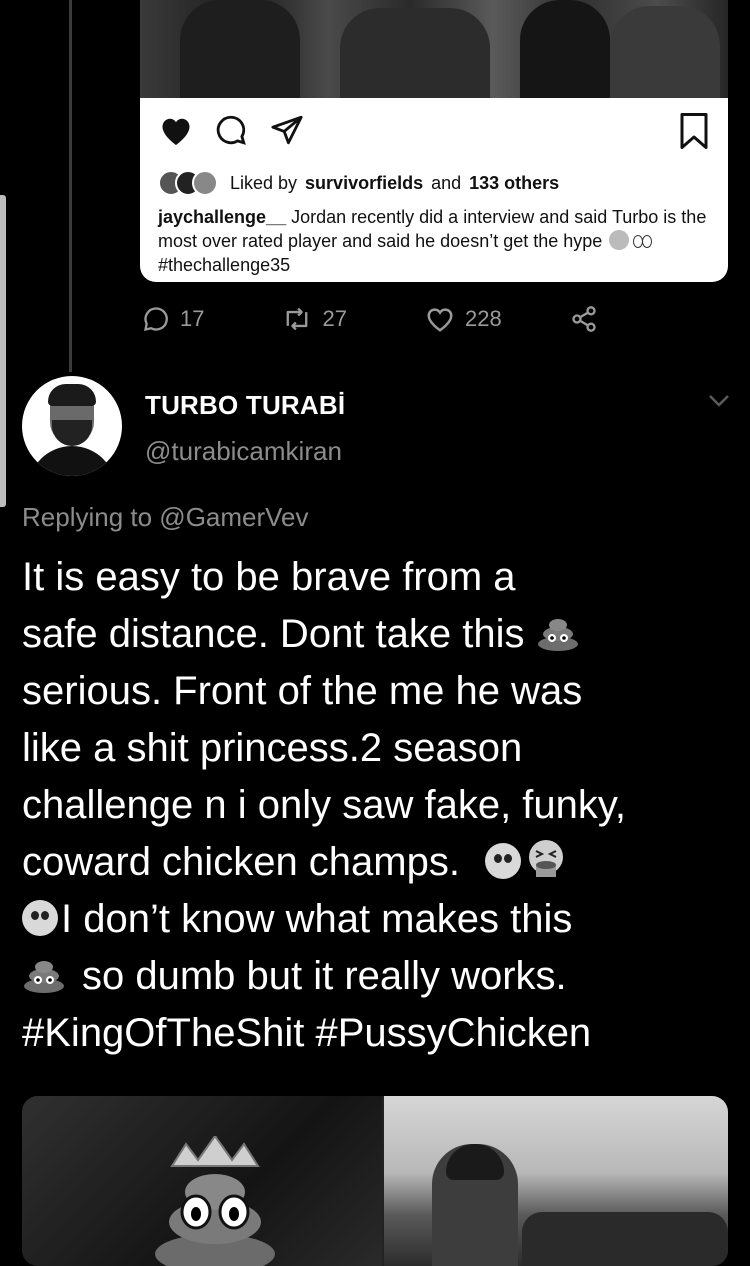  I want to click on retweet-icon, so click(297, 319).